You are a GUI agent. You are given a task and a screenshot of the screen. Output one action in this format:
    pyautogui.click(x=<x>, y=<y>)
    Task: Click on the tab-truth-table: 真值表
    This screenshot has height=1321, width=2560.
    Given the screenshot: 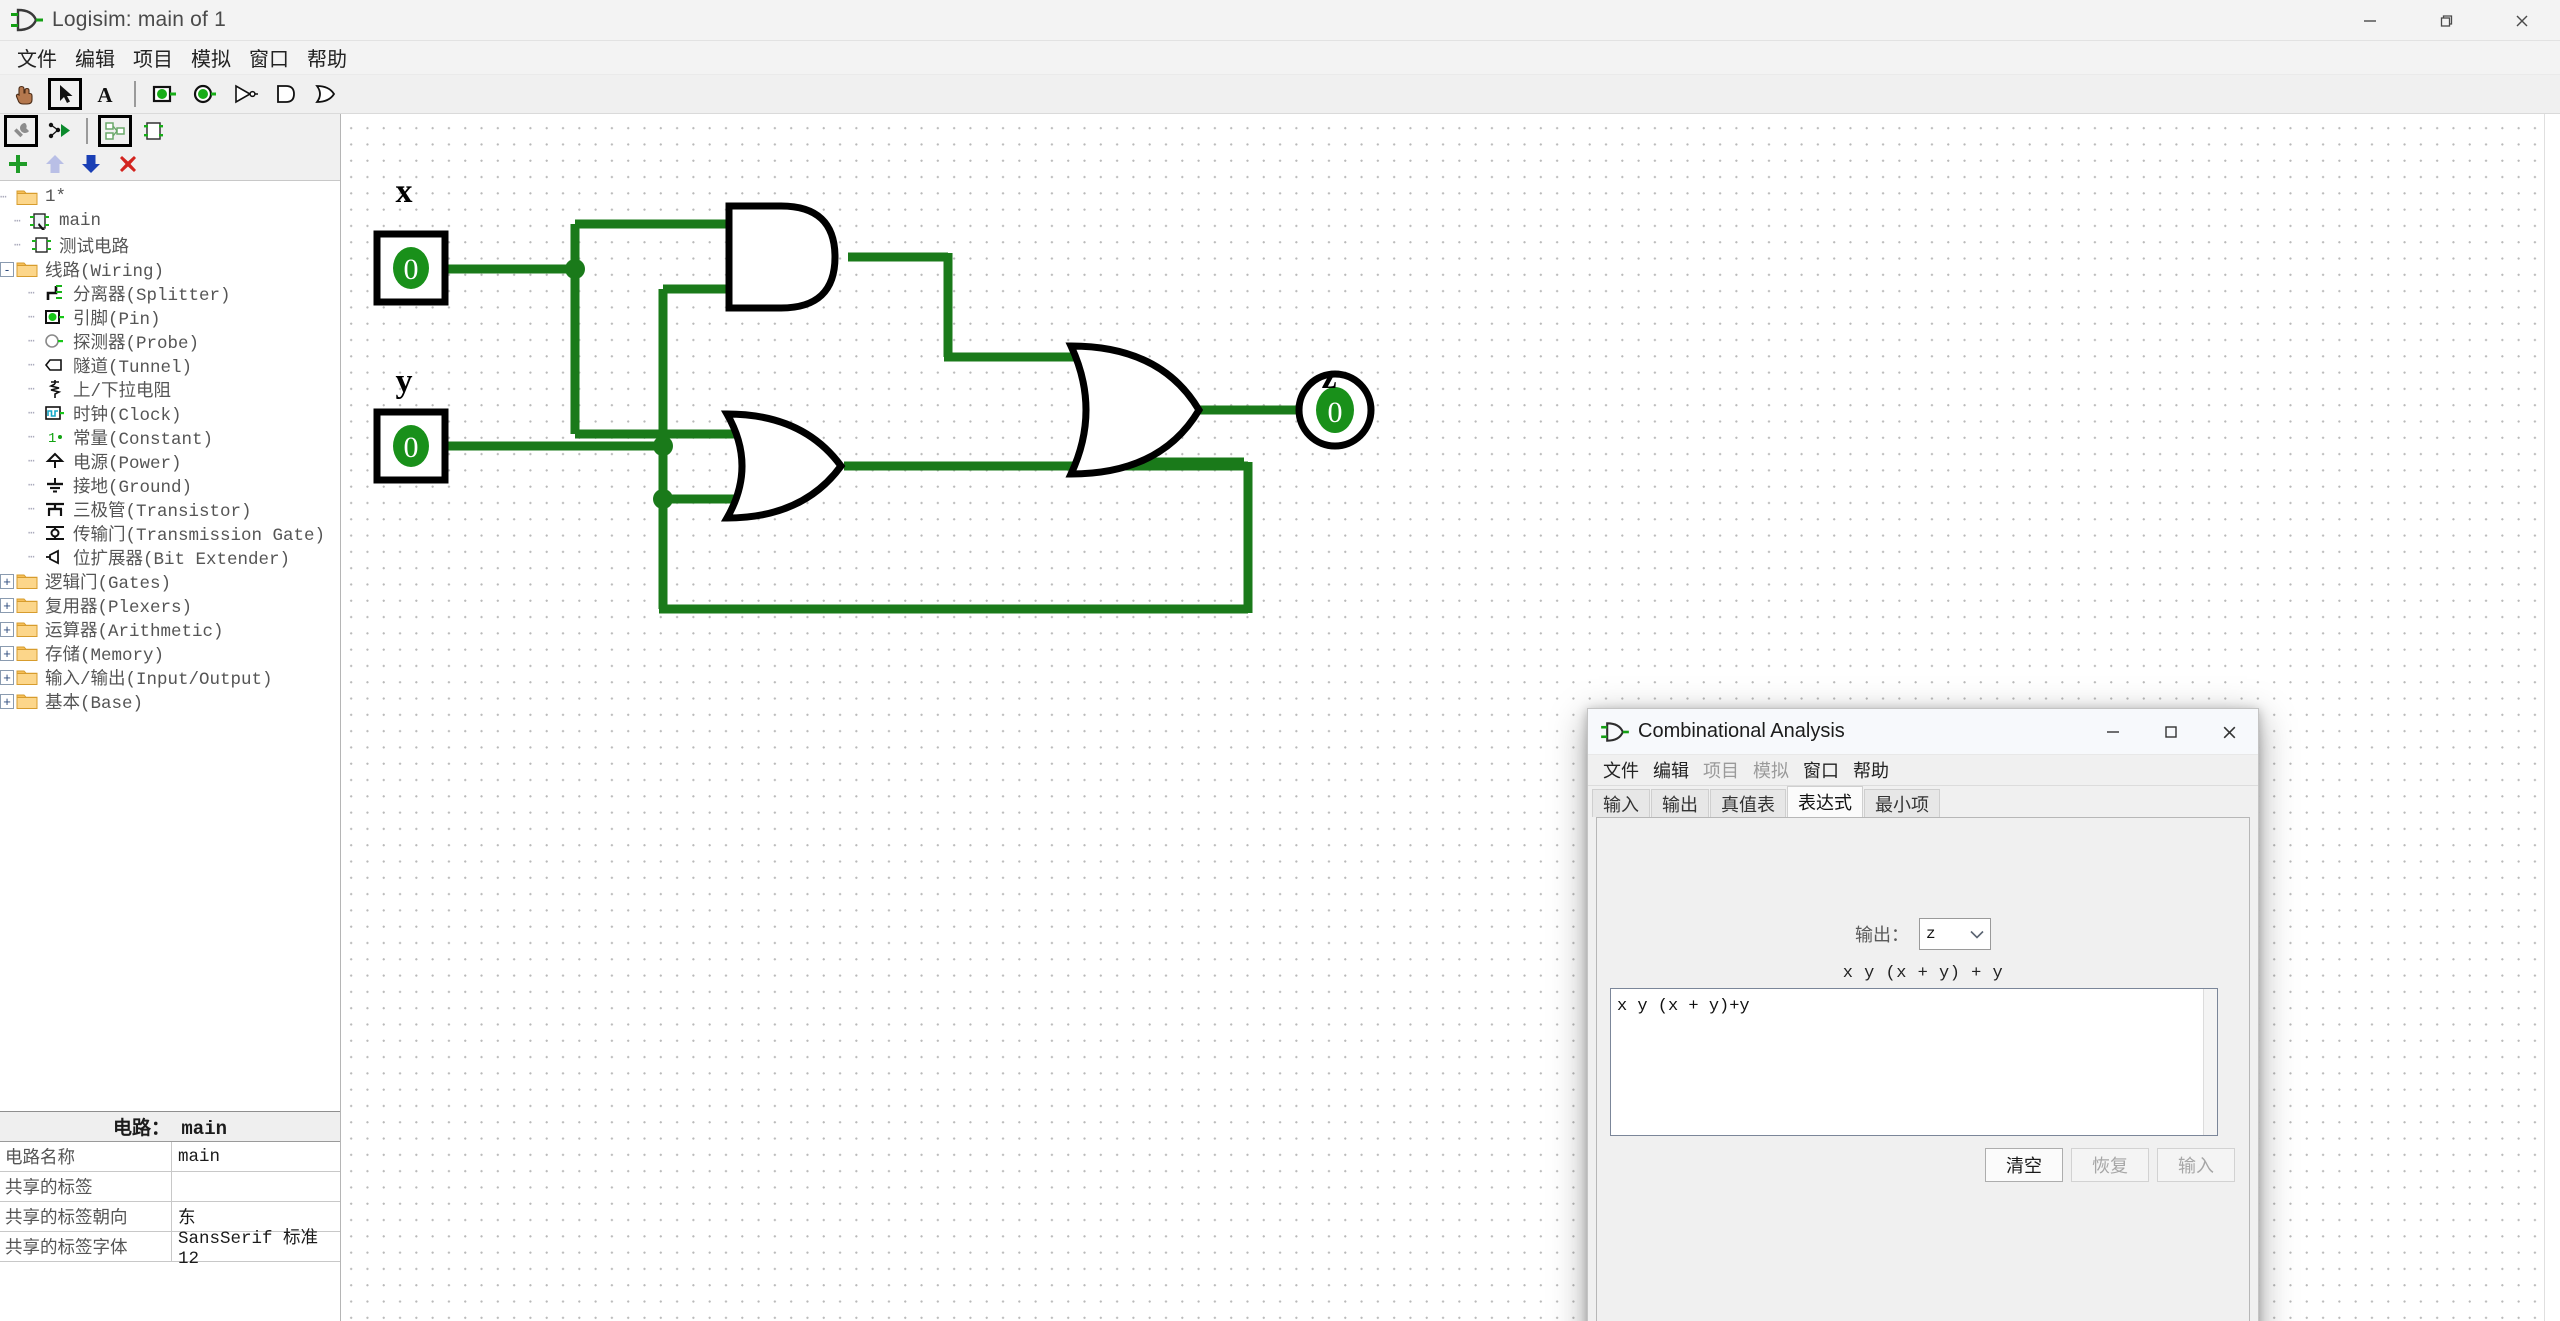 What is the action you would take?
    pyautogui.click(x=1748, y=803)
    